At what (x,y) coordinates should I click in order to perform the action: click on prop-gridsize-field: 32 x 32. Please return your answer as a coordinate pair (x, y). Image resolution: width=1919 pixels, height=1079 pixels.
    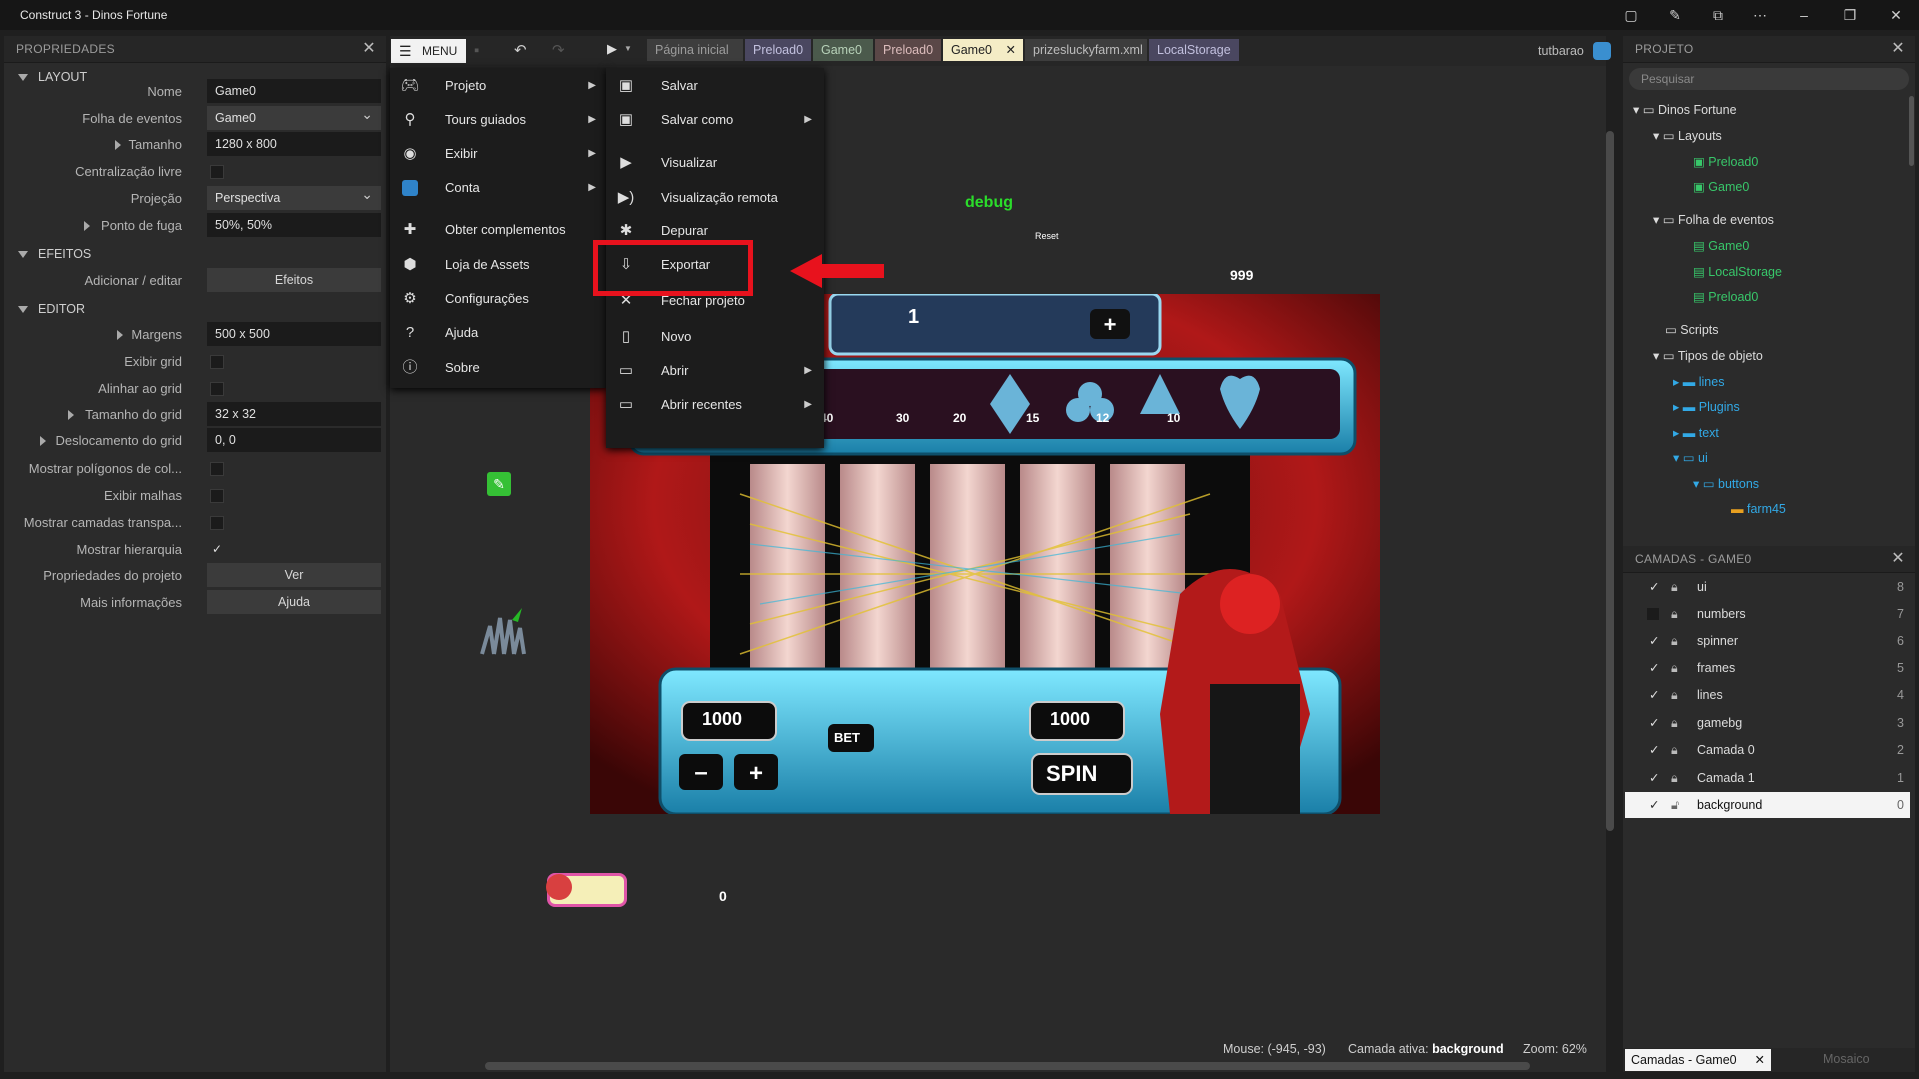
    Looking at the image, I should click on (294, 414).